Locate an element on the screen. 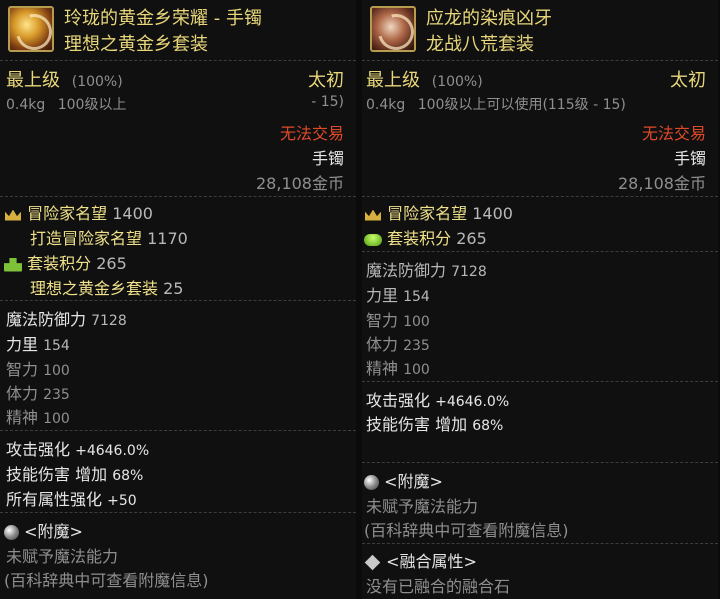 The image size is (720, 599). forge-fame-row: 打造冒险家名望 1170 is located at coordinates (109, 237).